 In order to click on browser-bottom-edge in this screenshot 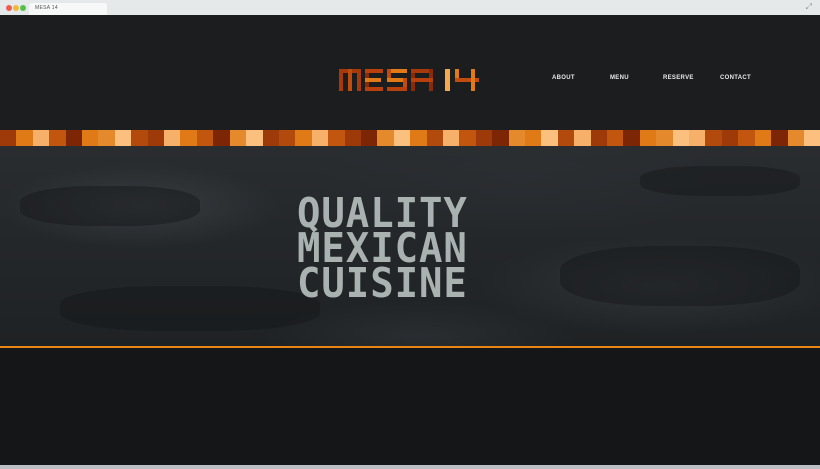, I will do `click(410, 467)`.